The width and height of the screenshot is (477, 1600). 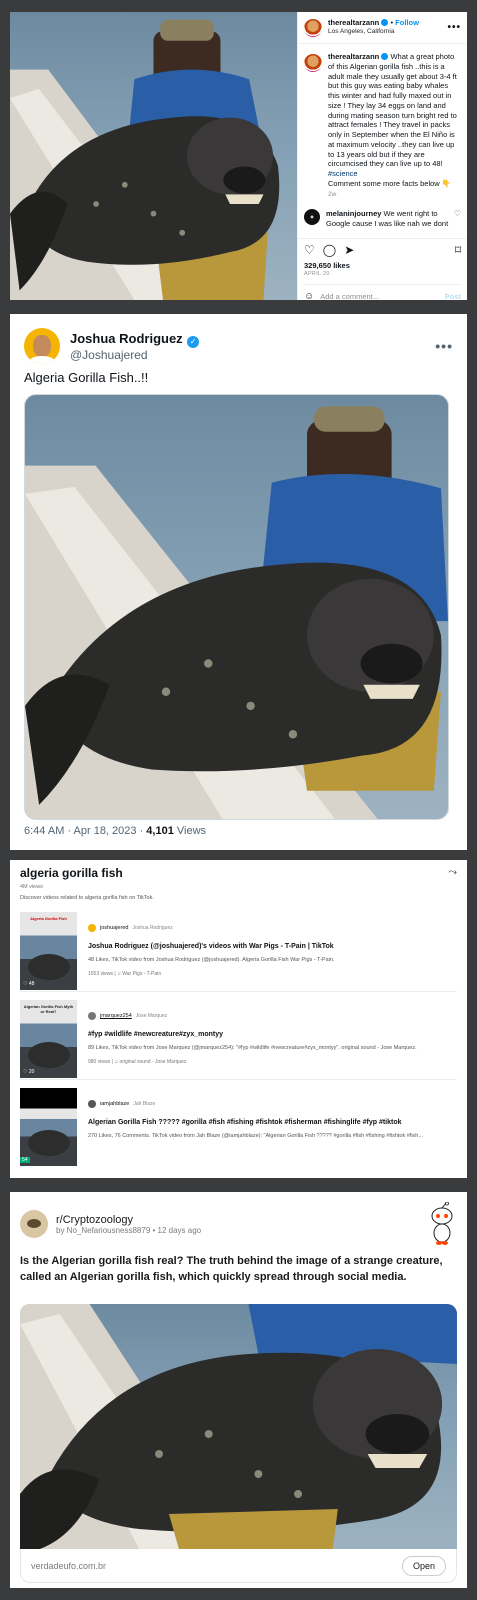 What do you see at coordinates (394, 174) in the screenshot?
I see `hashtag-link: #science` at bounding box center [394, 174].